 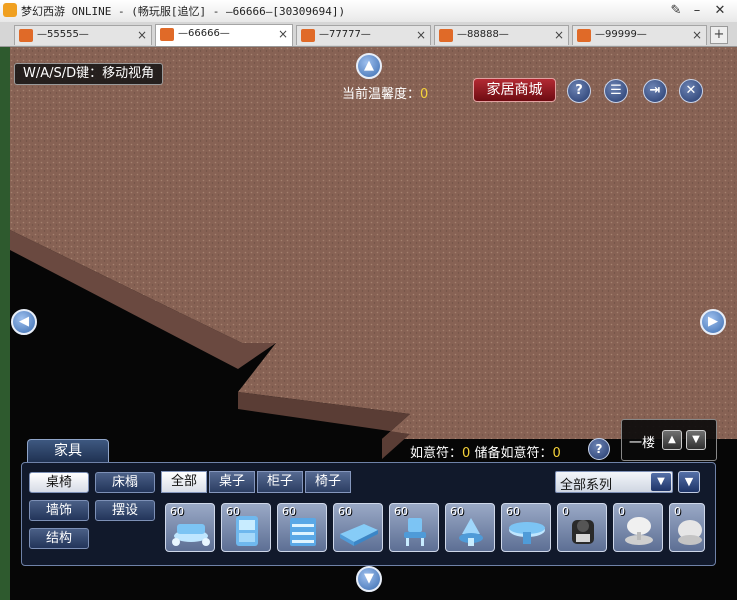 I want to click on floor-up-button: ▲, so click(x=672, y=440).